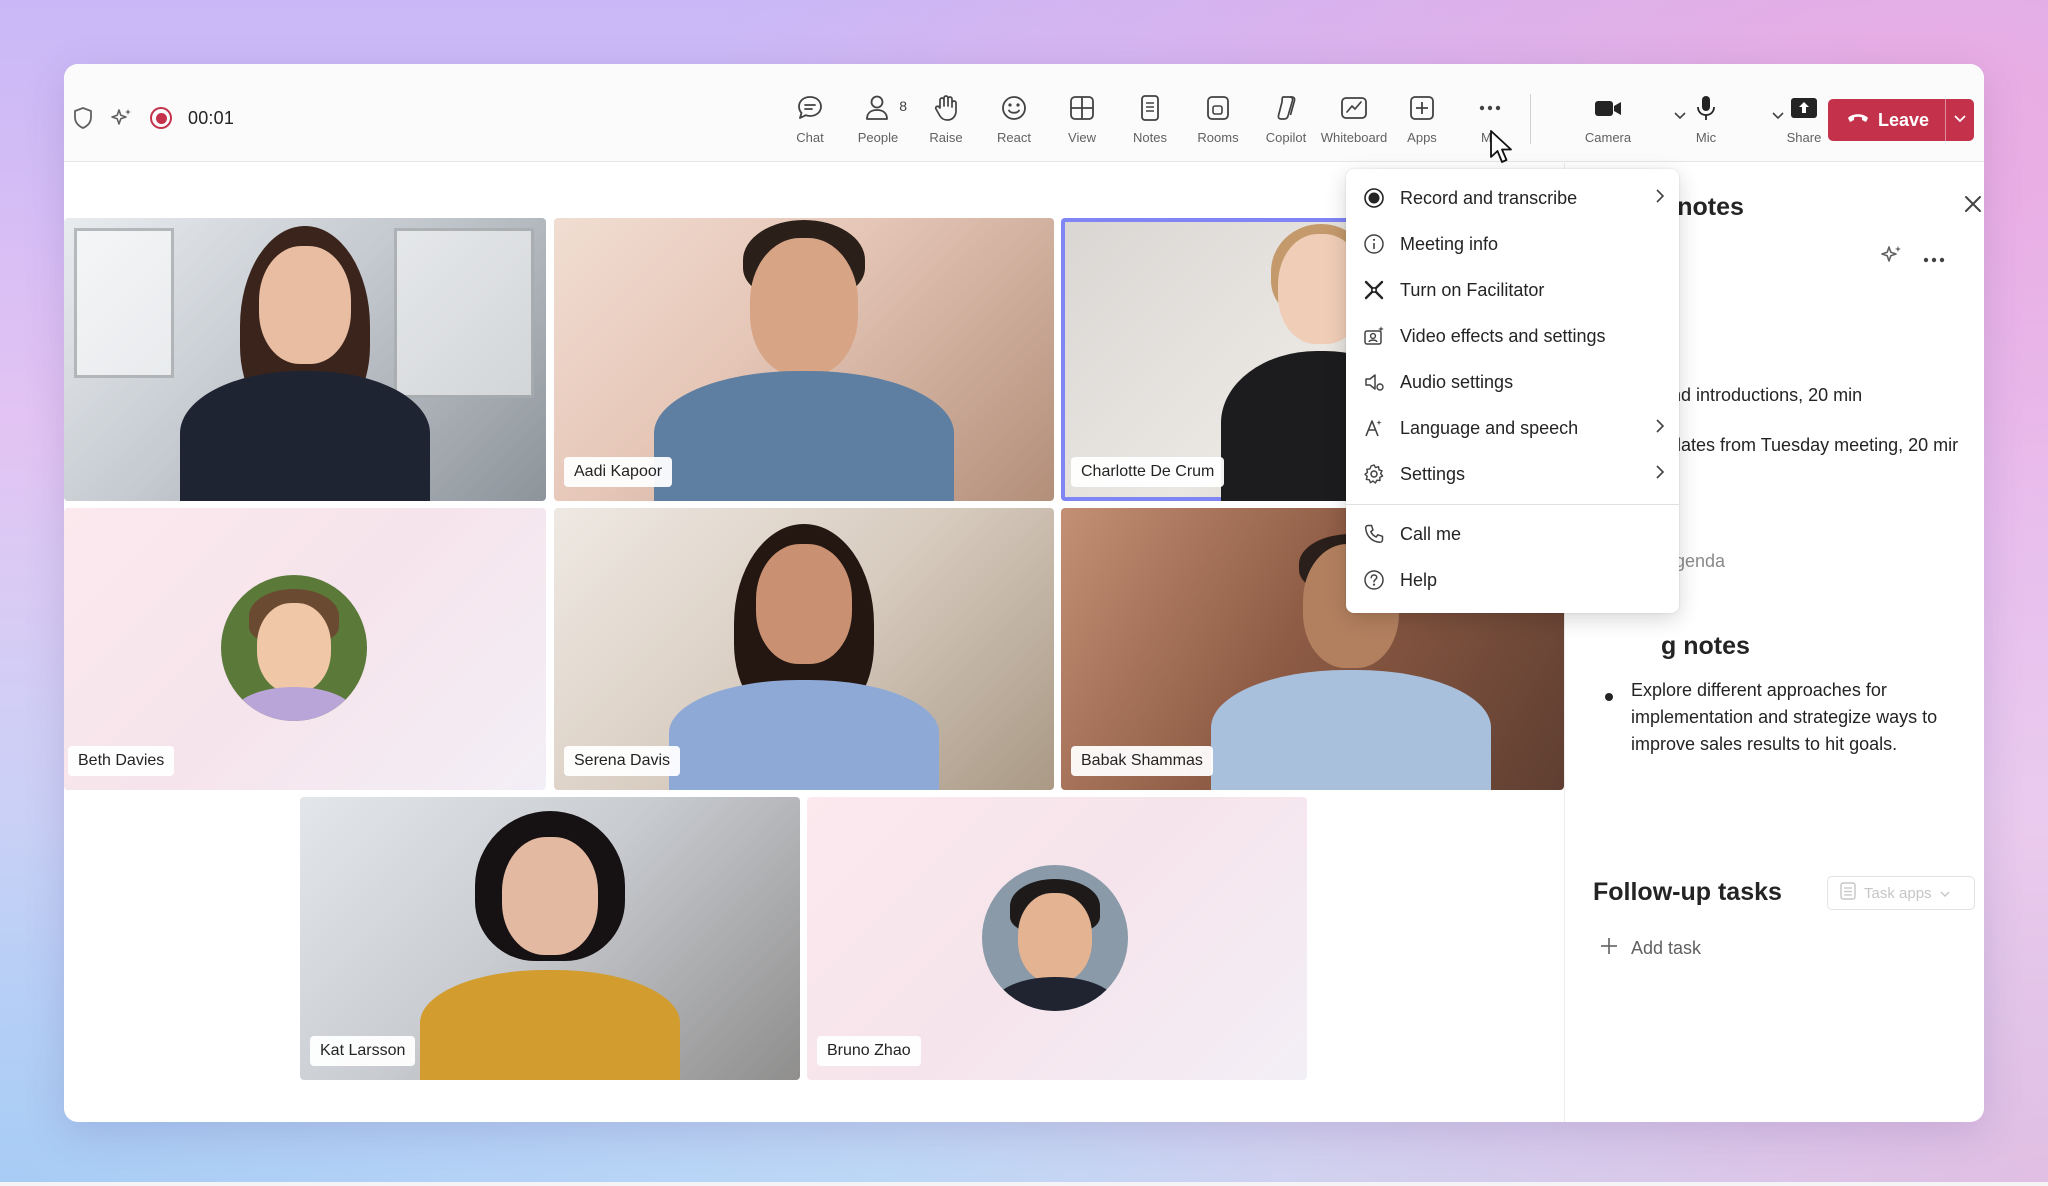  I want to click on participant-tile: Kat Larsson, so click(550, 938).